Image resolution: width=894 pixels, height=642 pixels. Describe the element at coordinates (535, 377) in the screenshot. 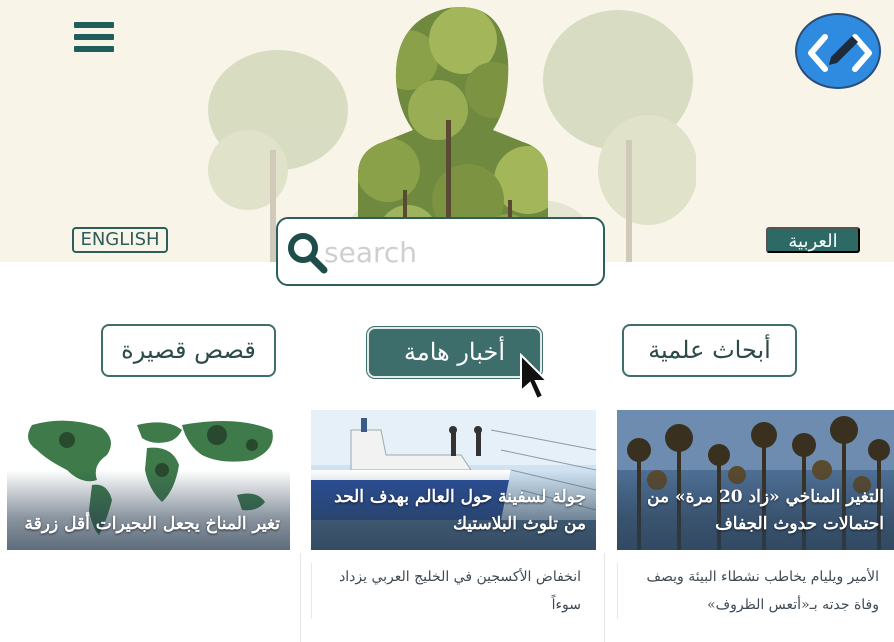

I see `mouse-cursor-icon` at that location.